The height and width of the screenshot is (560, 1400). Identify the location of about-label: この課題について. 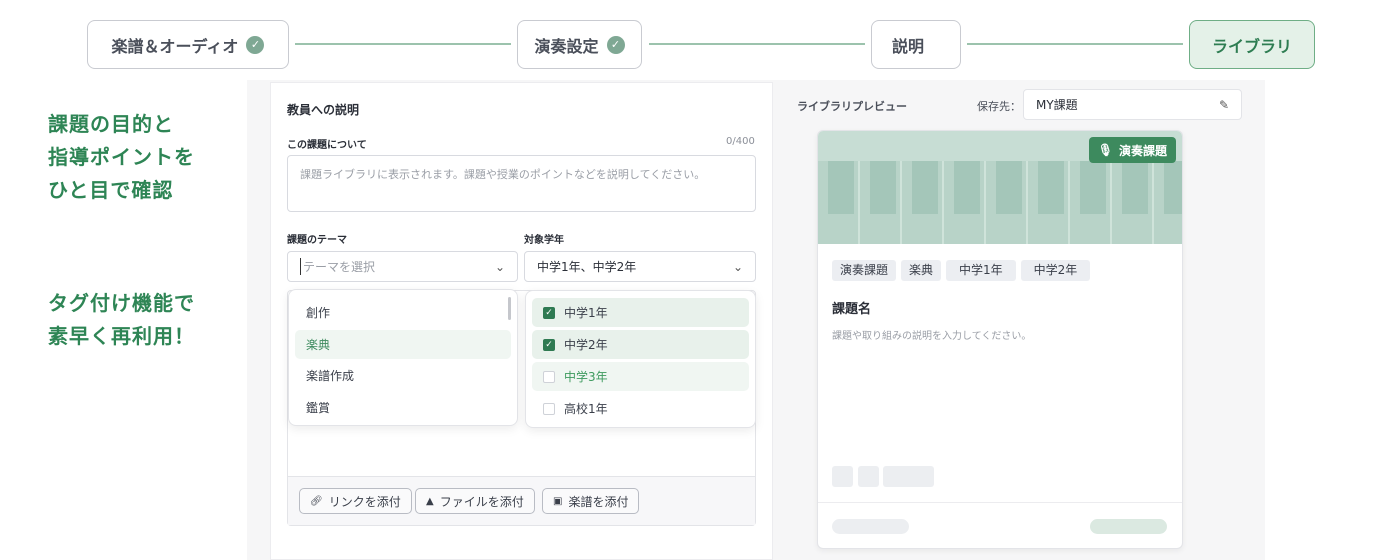
(327, 145).